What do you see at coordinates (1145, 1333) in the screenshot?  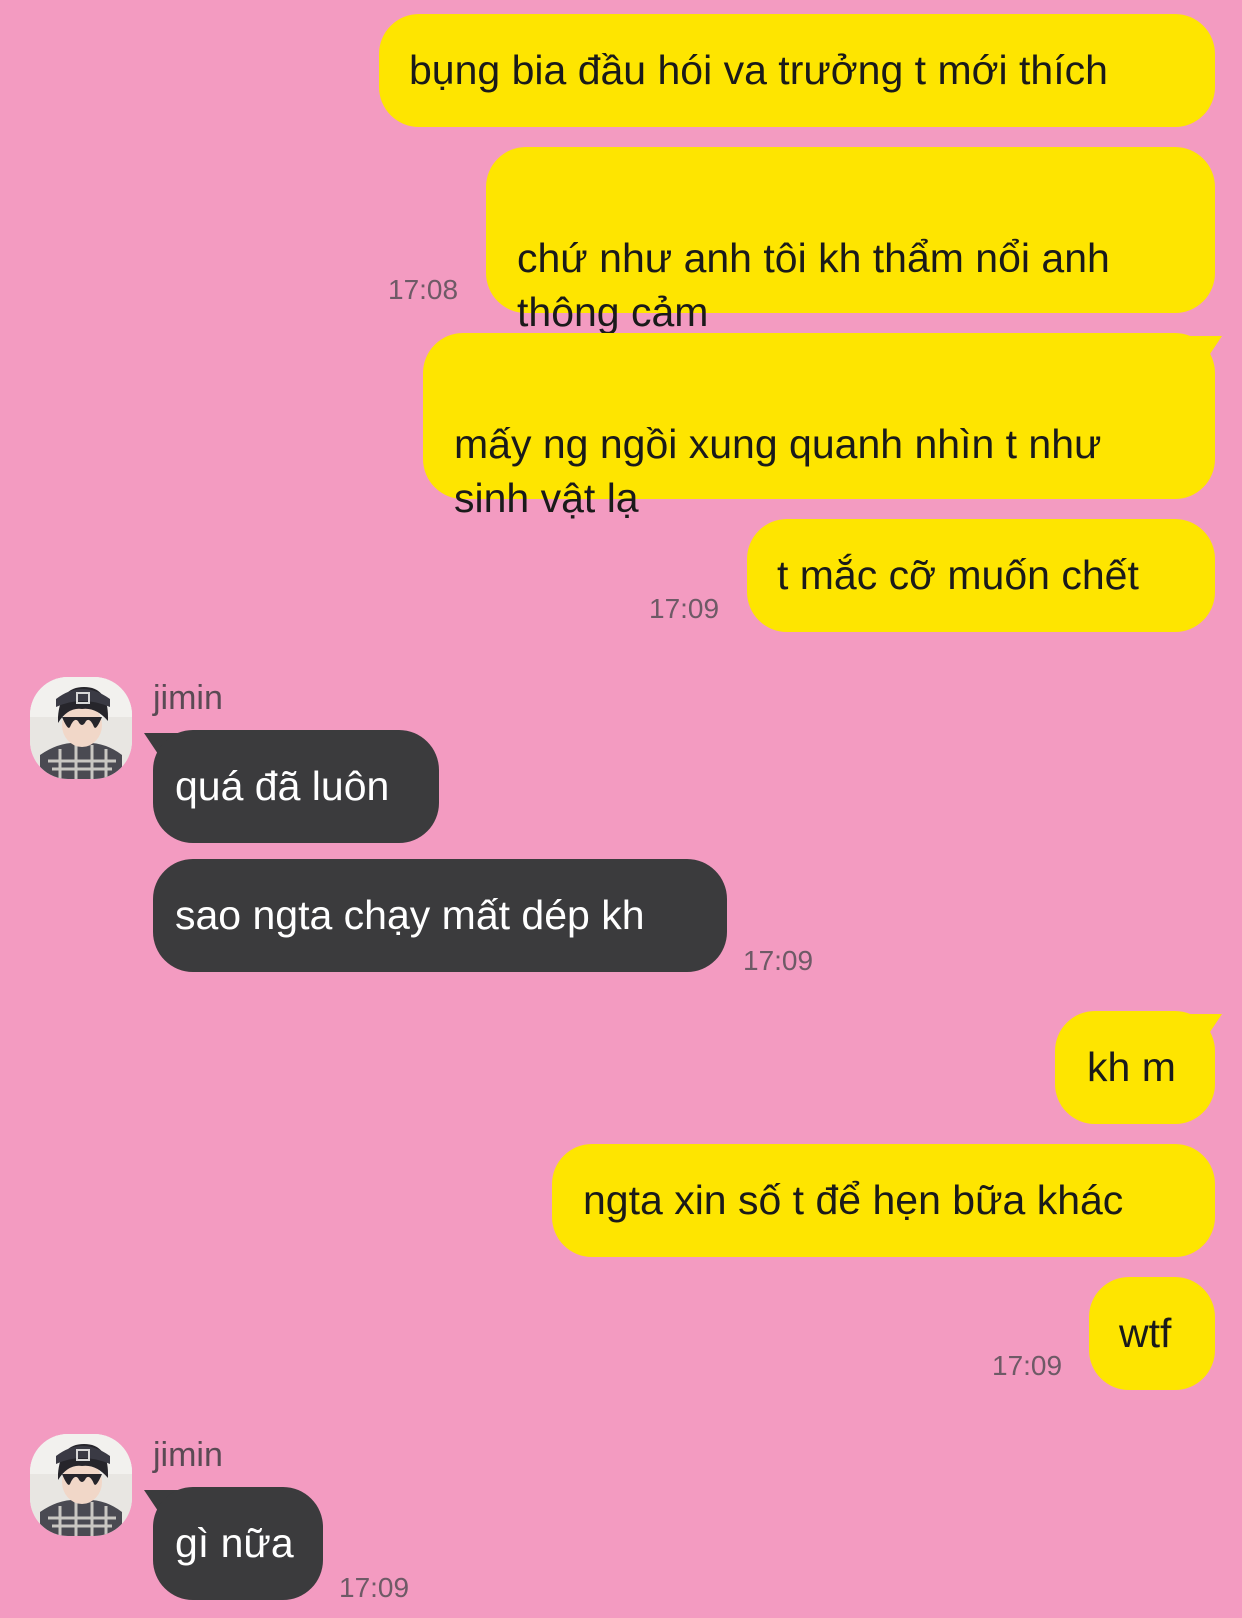 I see `message-text: wtf` at bounding box center [1145, 1333].